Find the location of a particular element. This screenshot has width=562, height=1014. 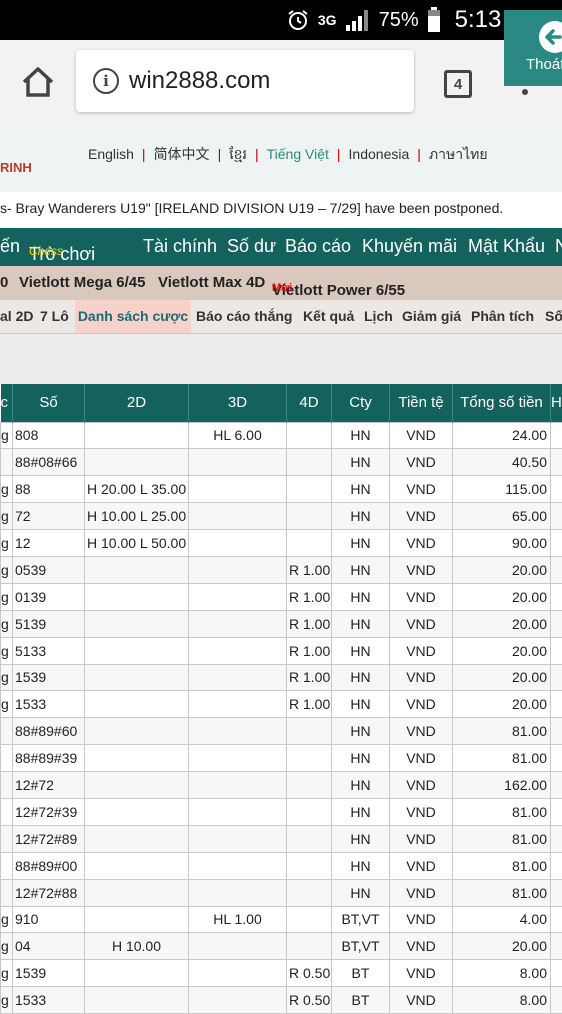

cell-total: 115.00 is located at coordinates (502, 489).